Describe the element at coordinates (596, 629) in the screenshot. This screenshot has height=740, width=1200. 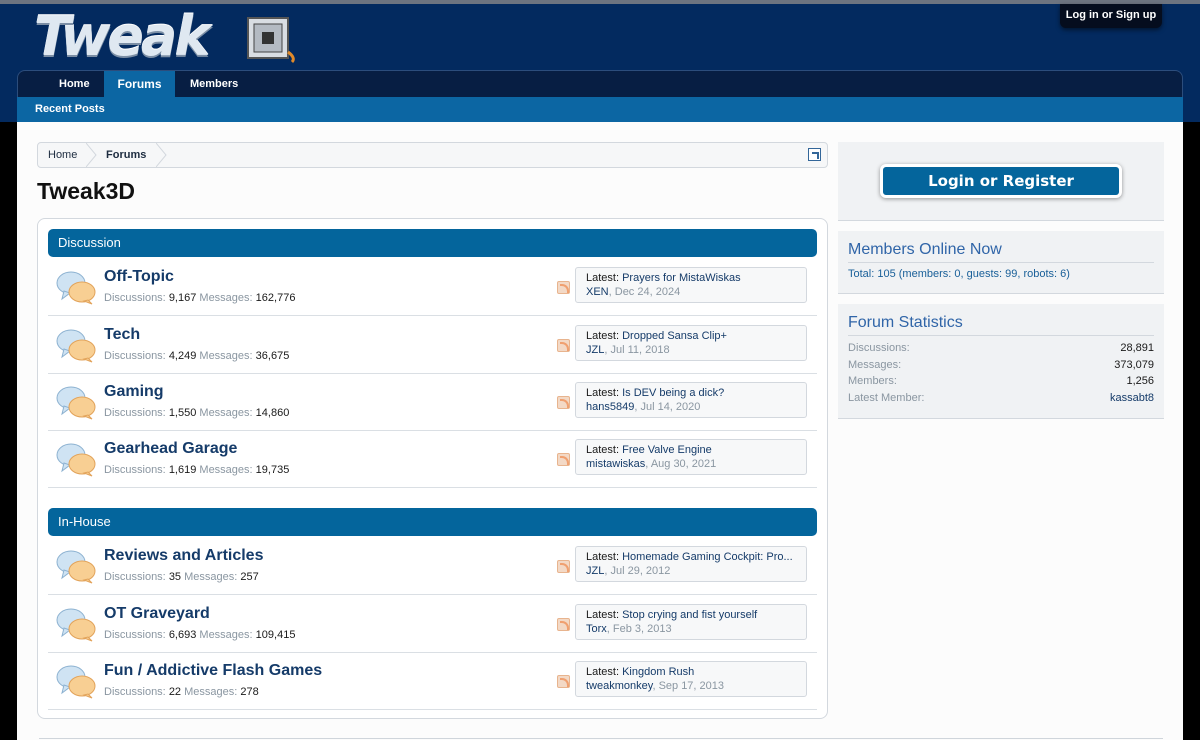
I see `latest-user-link: Torx` at that location.